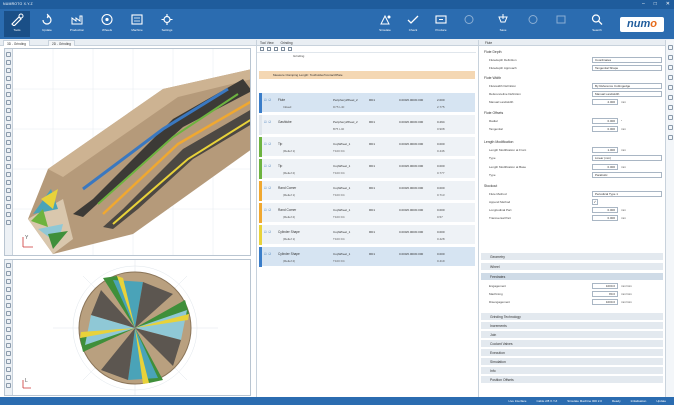 The height and width of the screenshot is (405, 674). What do you see at coordinates (627, 94) in the screenshot?
I see `referenceline-select: Manual Landwidth` at bounding box center [627, 94].